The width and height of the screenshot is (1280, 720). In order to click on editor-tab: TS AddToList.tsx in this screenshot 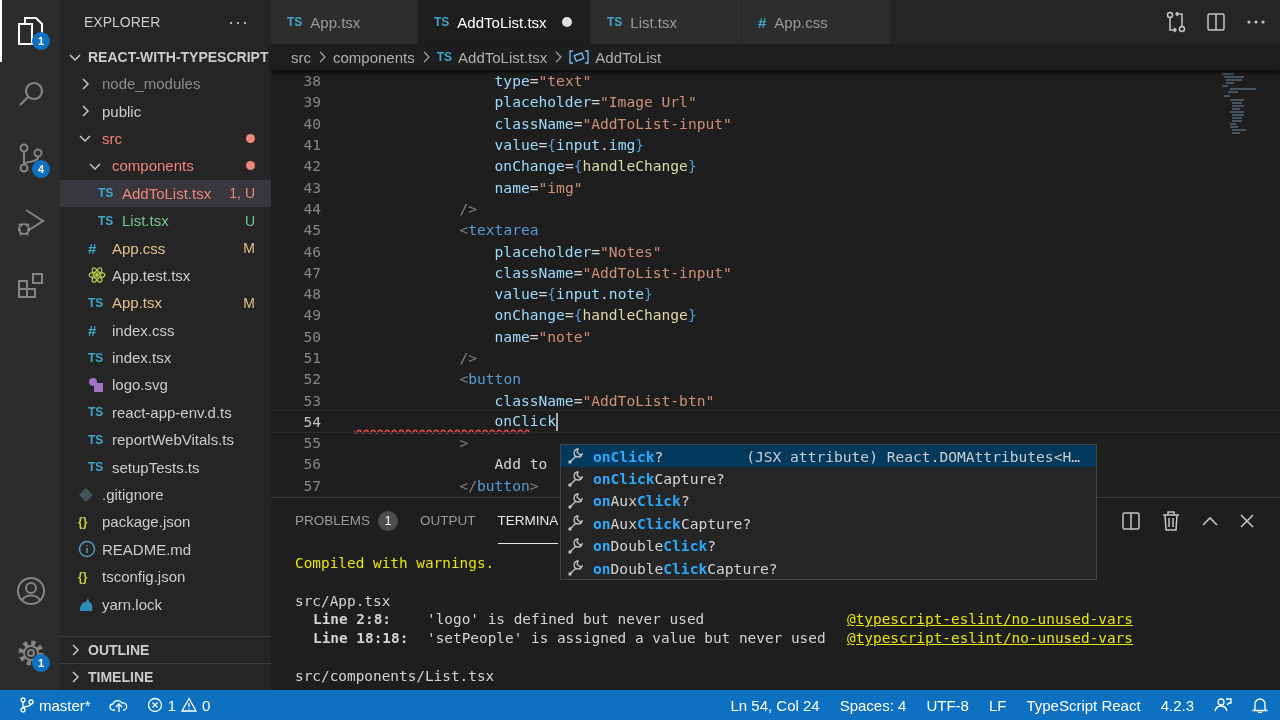, I will do `click(504, 22)`.